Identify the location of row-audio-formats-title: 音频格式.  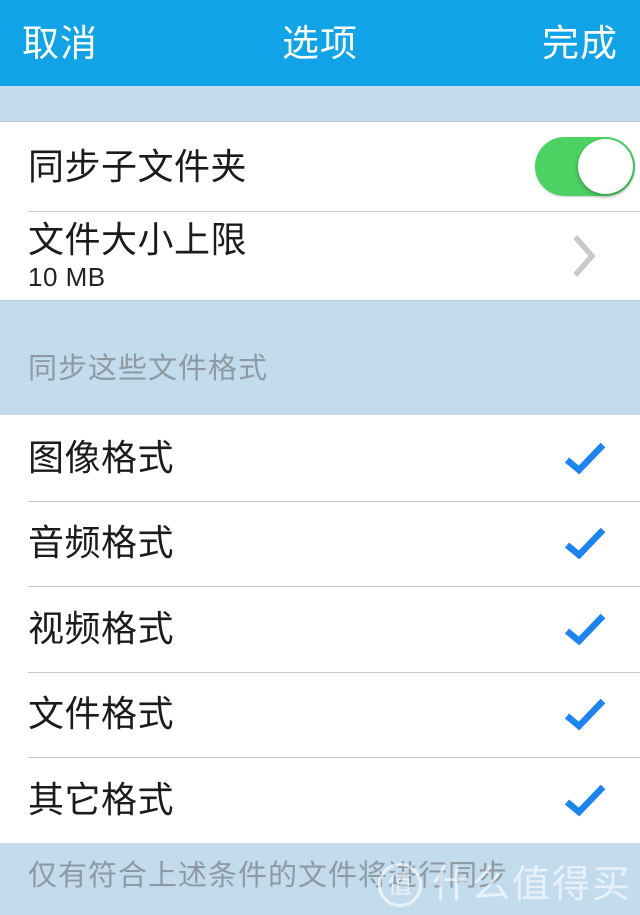
(101, 543).